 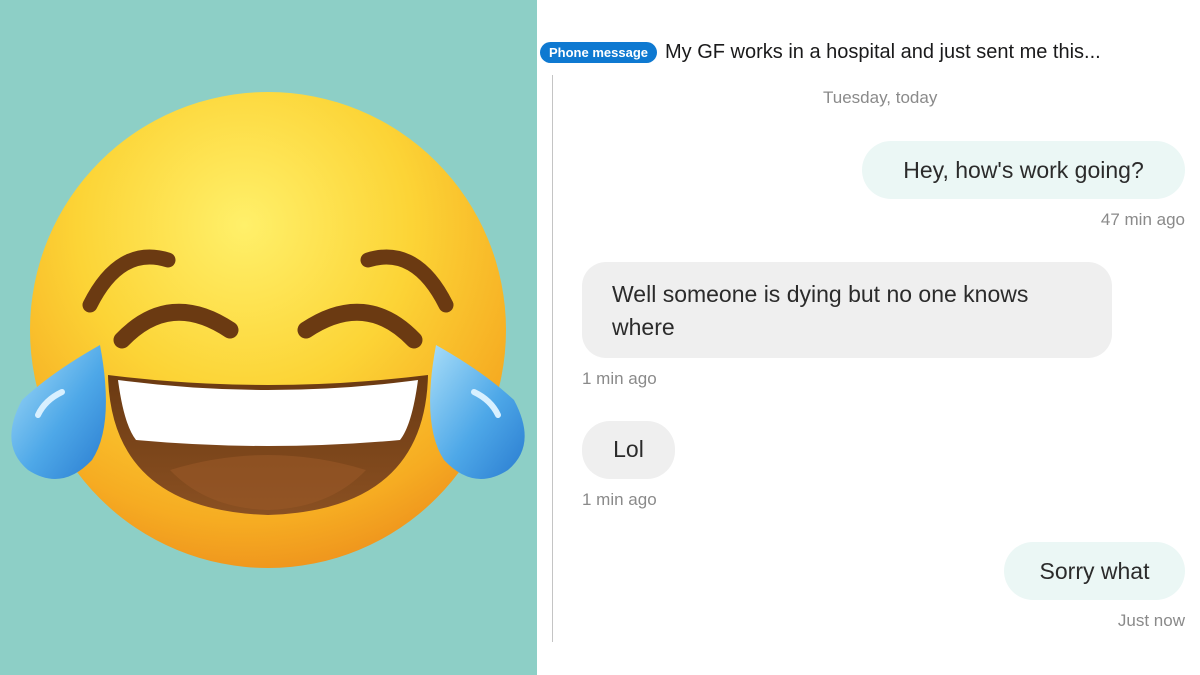 I want to click on message-timestamp: Just now, so click(x=1151, y=620).